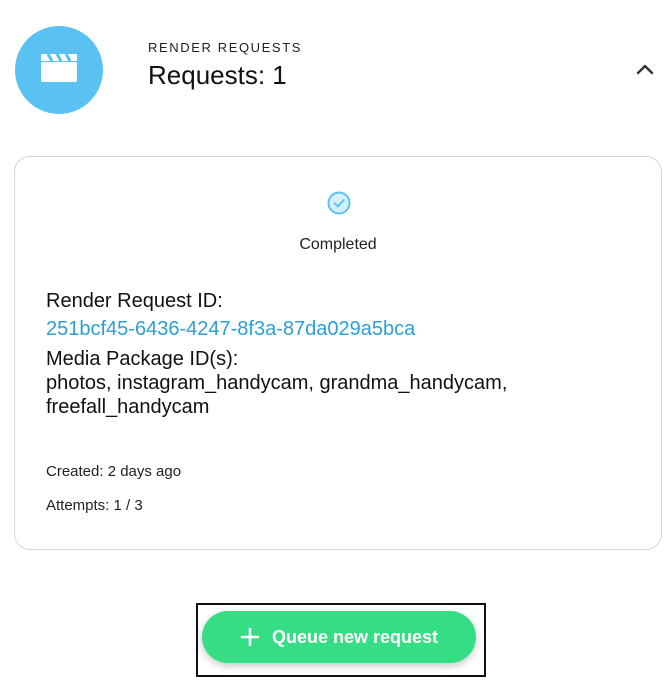  I want to click on media-package-label: Media Package ID(s):, so click(142, 359).